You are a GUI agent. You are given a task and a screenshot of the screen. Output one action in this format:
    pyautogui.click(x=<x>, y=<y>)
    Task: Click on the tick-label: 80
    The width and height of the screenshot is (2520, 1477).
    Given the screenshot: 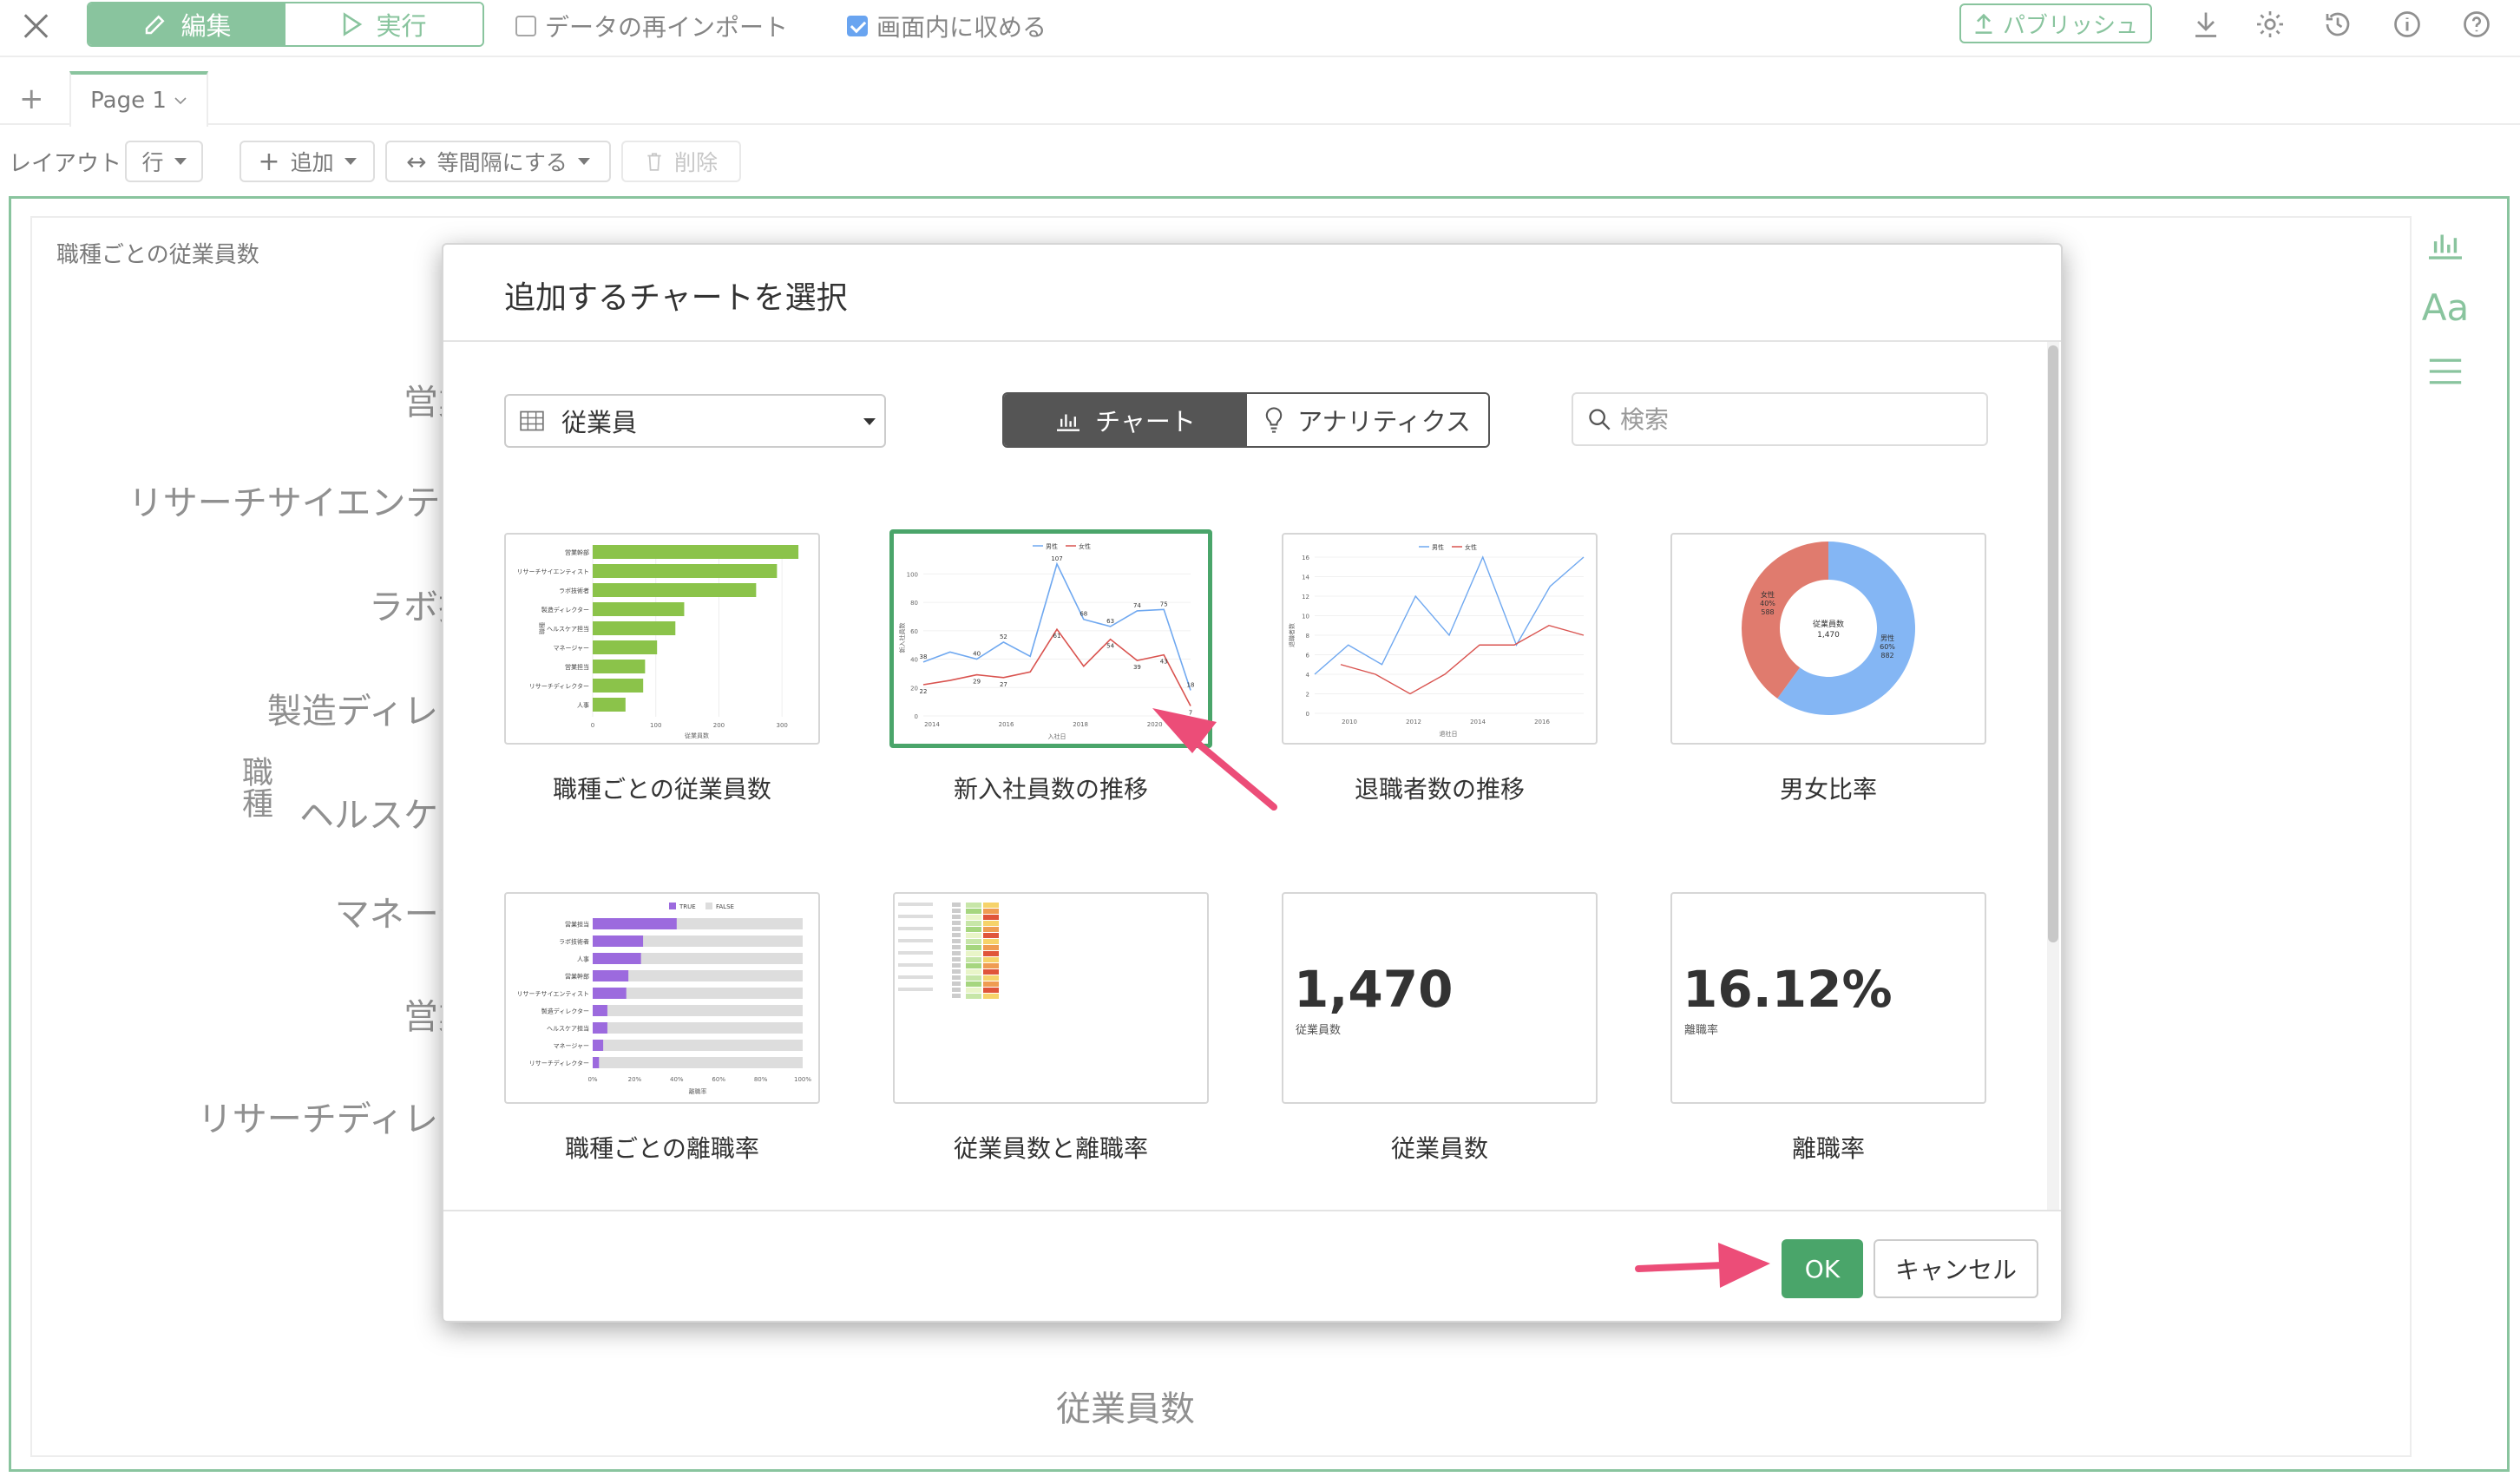 What is the action you would take?
    pyautogui.click(x=914, y=603)
    